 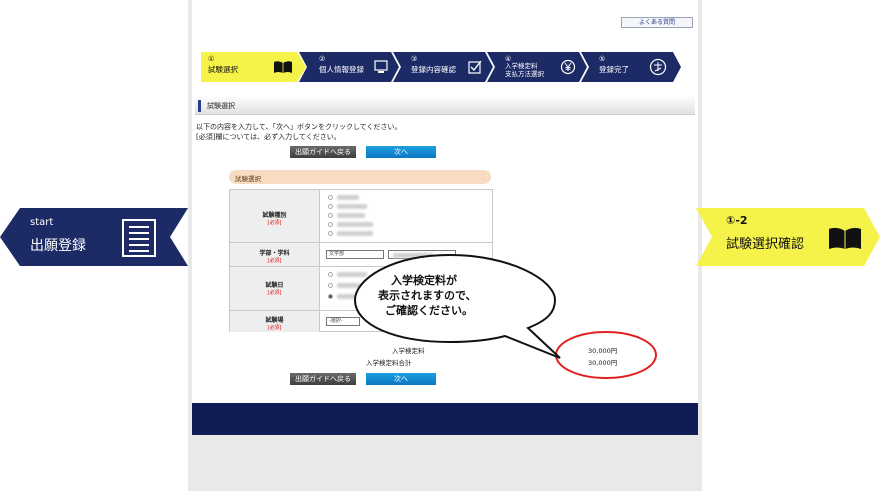 I want to click on start-flag-small: start, so click(x=42, y=222).